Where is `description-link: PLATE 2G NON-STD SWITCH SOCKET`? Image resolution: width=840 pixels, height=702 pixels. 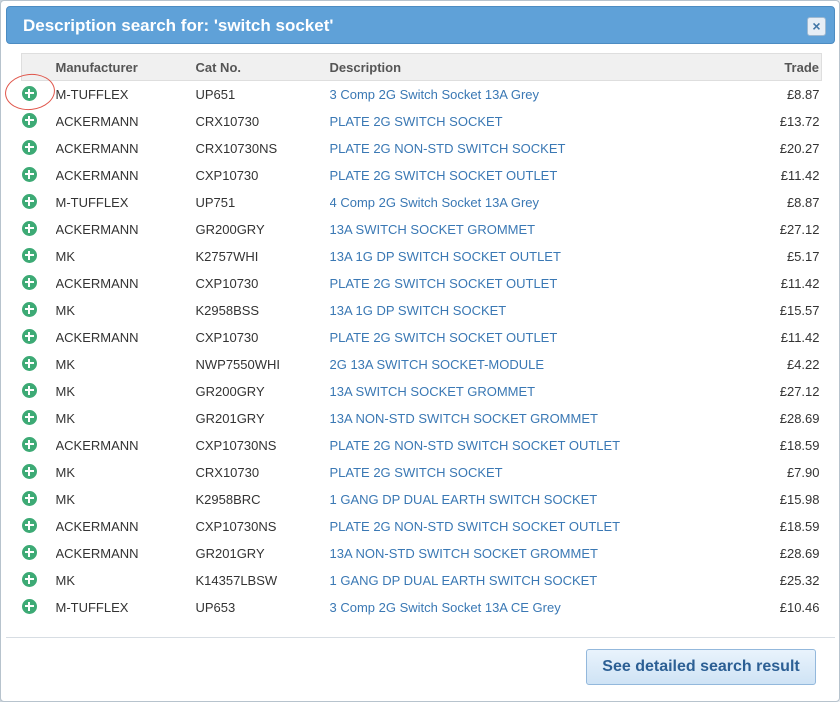
description-link: PLATE 2G NON-STD SWITCH SOCKET is located at coordinates (448, 148).